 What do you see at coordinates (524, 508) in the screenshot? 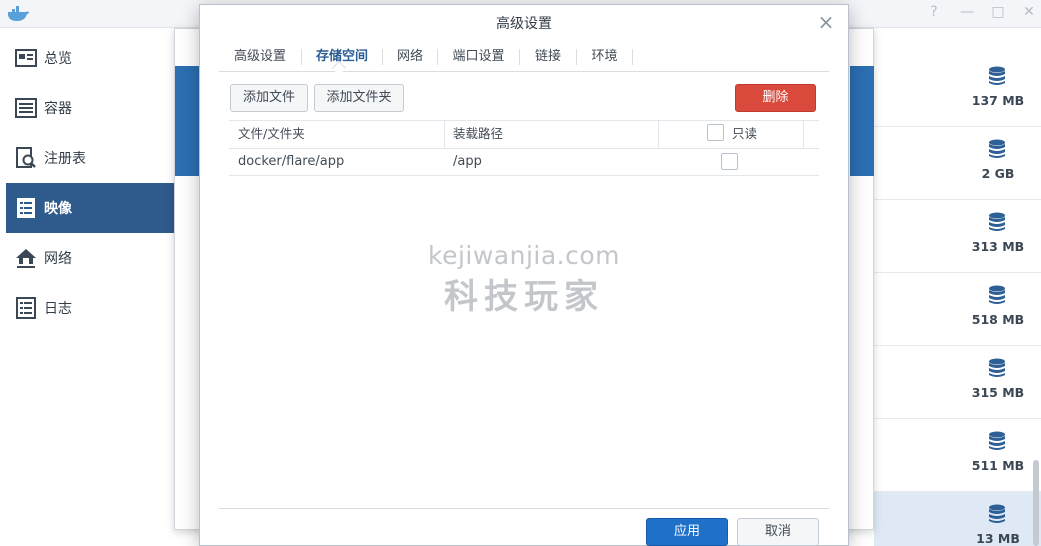
I see `footer-divider` at bounding box center [524, 508].